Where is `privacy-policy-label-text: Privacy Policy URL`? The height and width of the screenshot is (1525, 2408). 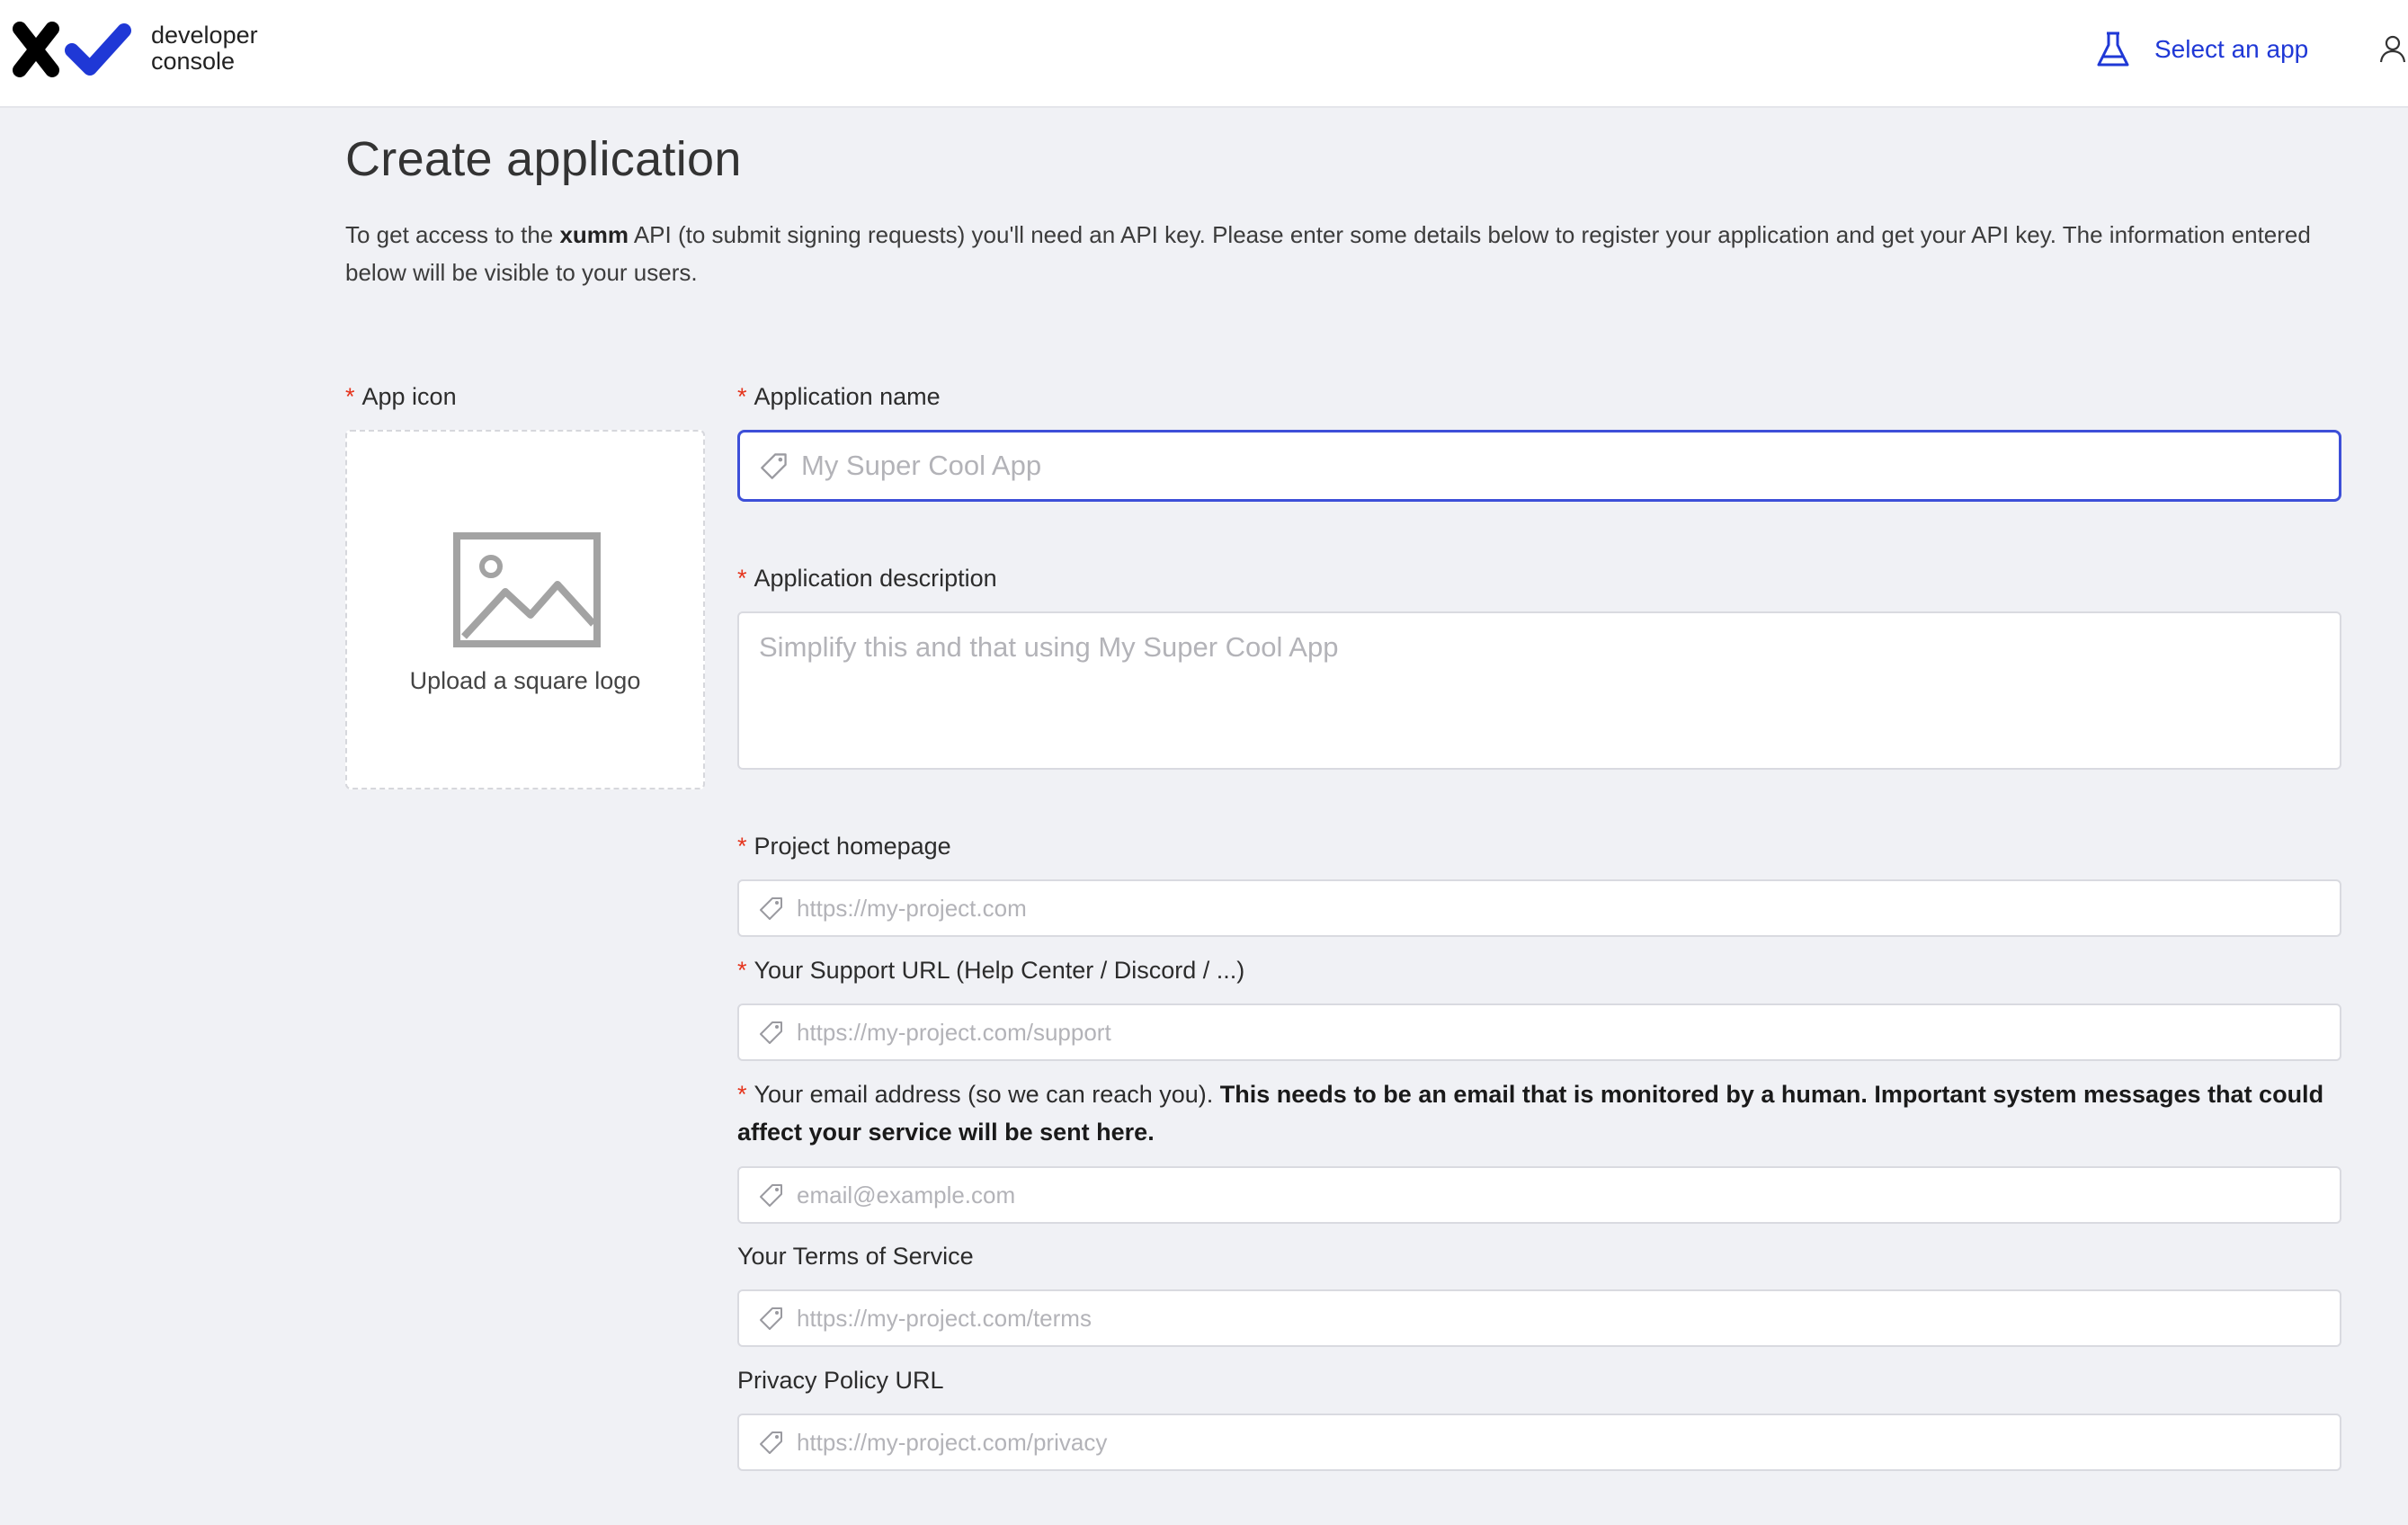 privacy-policy-label-text: Privacy Policy URL is located at coordinates (840, 1380).